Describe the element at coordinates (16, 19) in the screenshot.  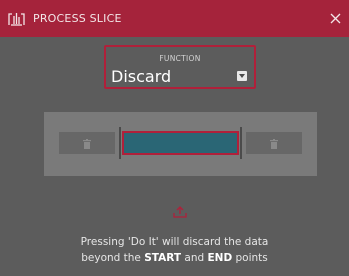
I see `akai-logo-icon` at that location.